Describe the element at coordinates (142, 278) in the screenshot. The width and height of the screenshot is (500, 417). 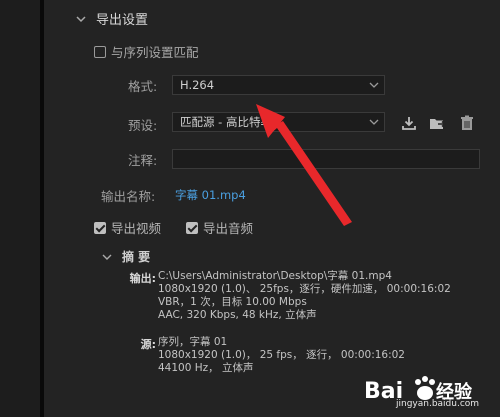
I see `summary-output-label: 输出:` at that location.